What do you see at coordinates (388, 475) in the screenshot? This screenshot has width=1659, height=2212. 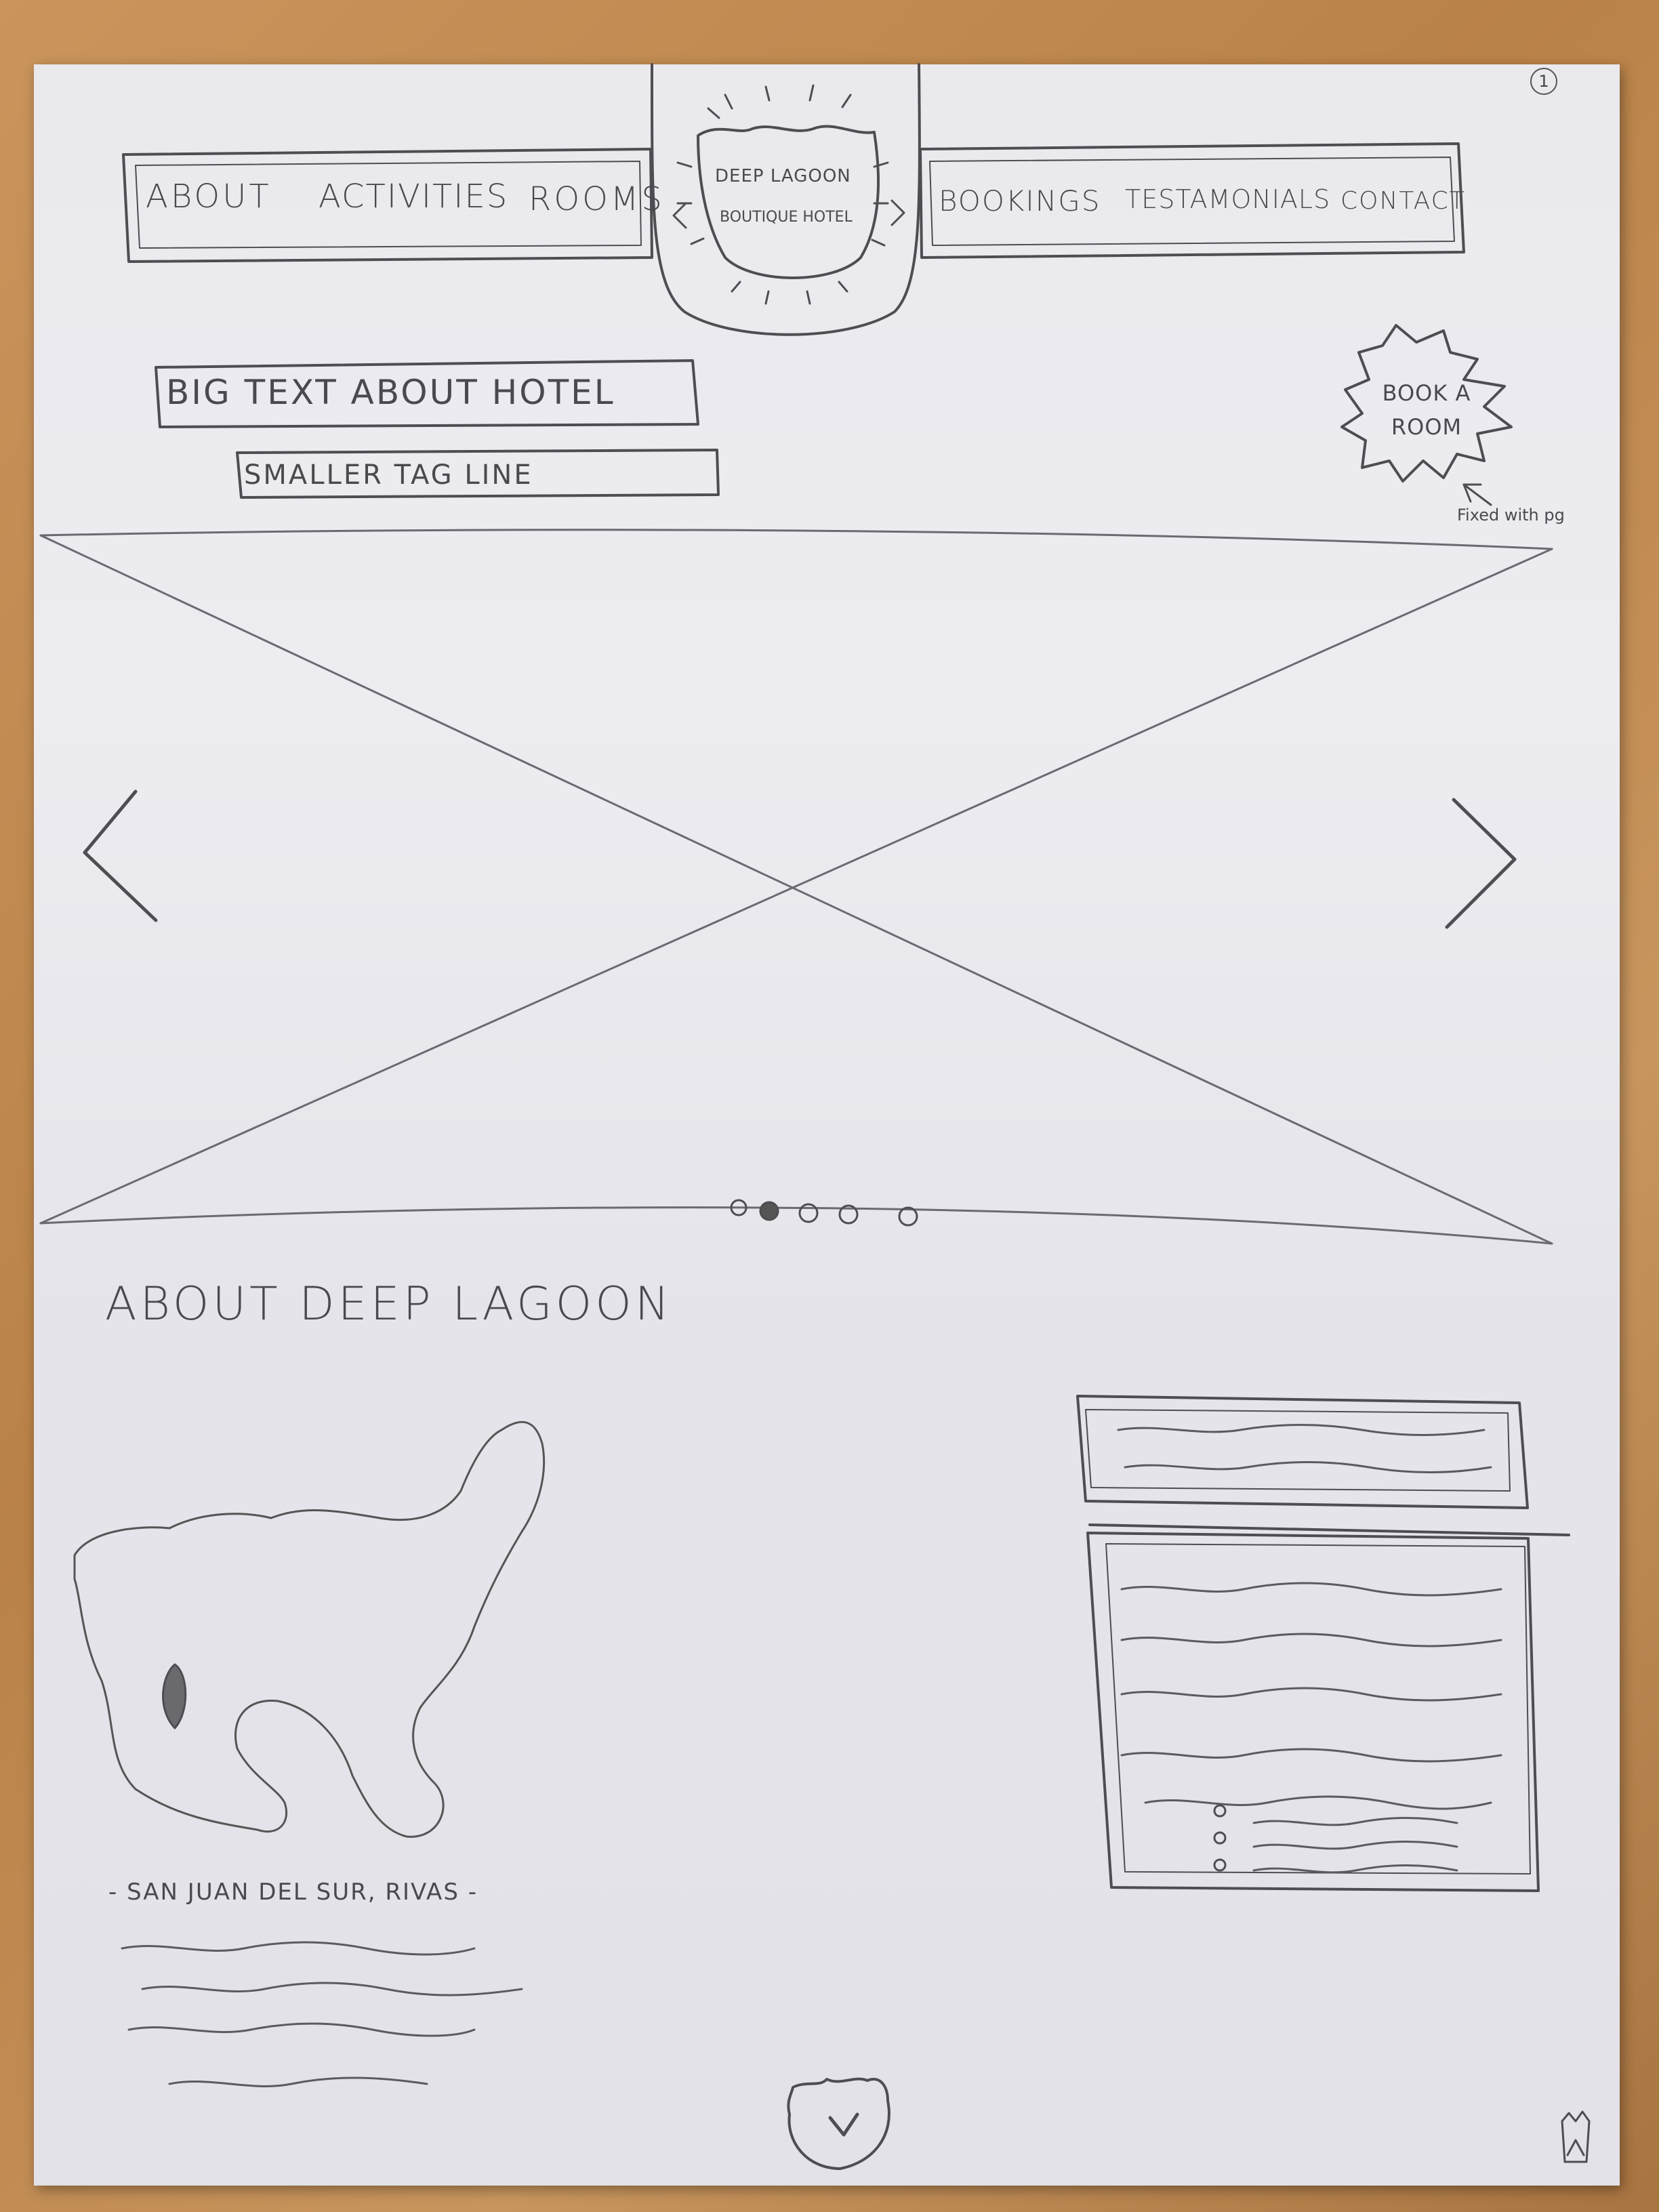 I see `hero-tagline: Smaller tag line` at bounding box center [388, 475].